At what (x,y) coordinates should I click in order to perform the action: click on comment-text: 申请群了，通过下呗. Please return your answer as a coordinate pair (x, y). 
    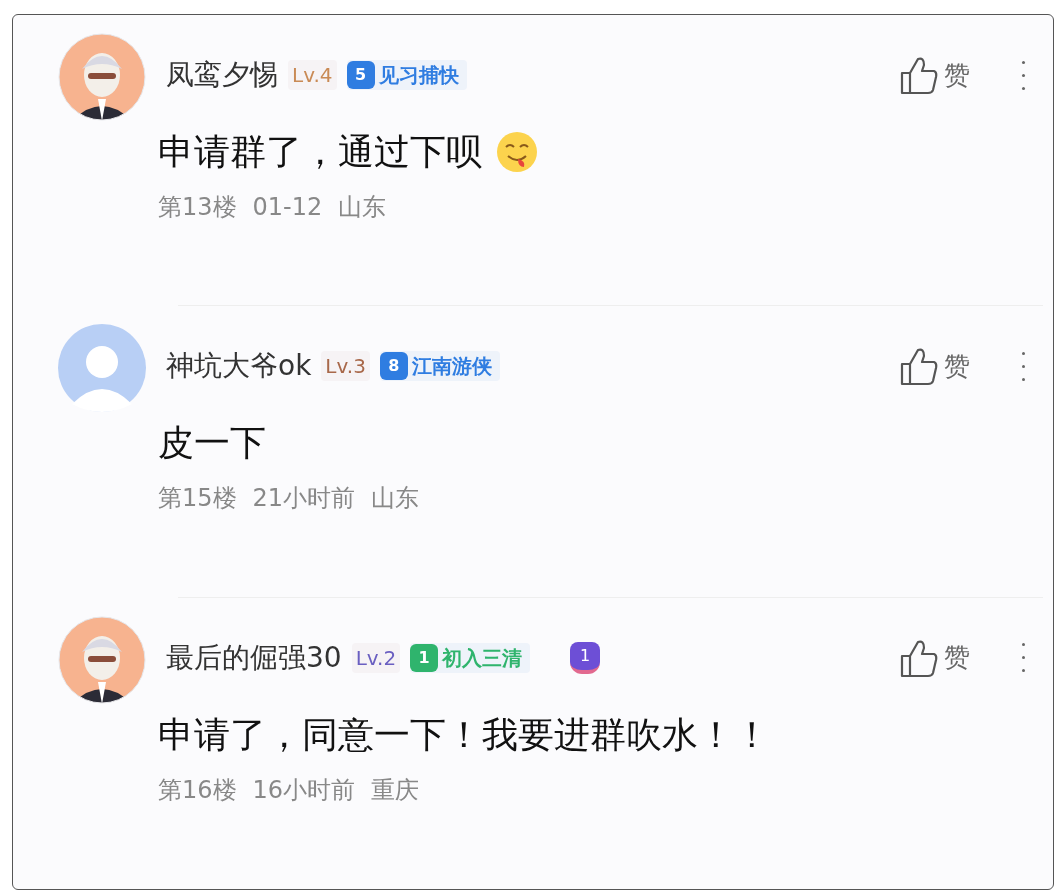
    Looking at the image, I should click on (320, 152).